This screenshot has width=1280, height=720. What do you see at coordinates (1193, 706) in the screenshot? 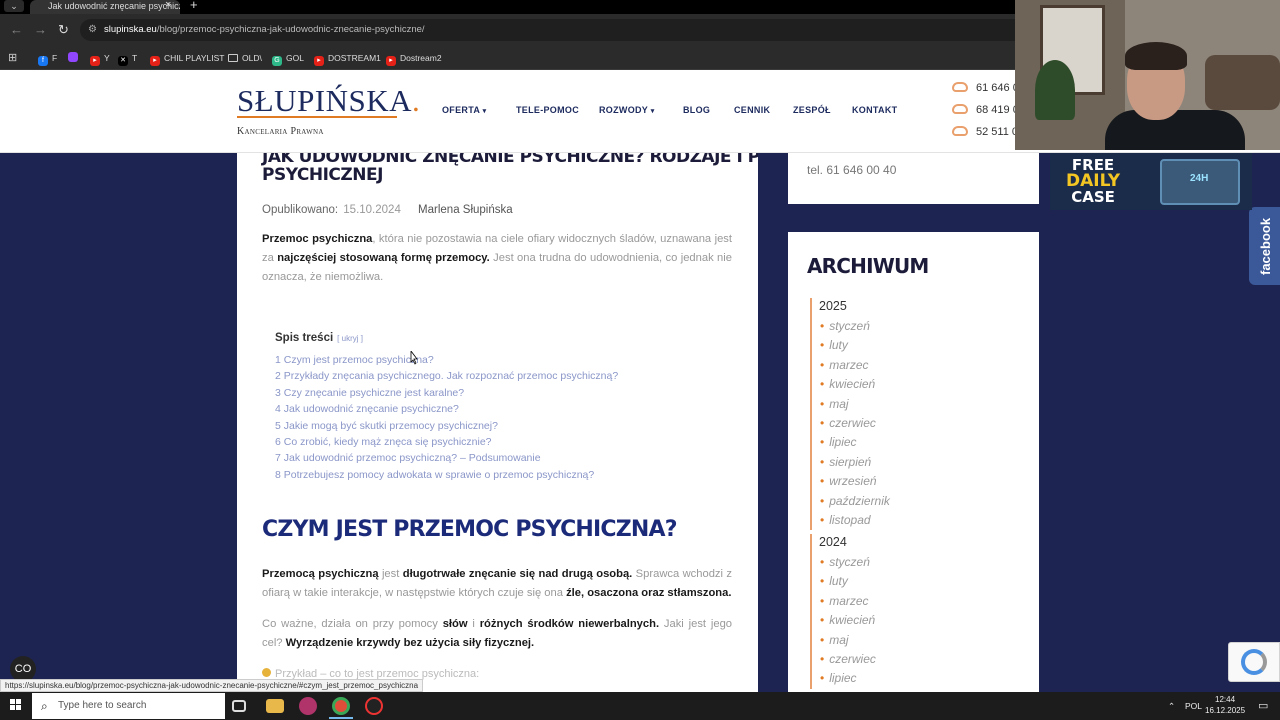
I see `language-indicator: POL` at bounding box center [1193, 706].